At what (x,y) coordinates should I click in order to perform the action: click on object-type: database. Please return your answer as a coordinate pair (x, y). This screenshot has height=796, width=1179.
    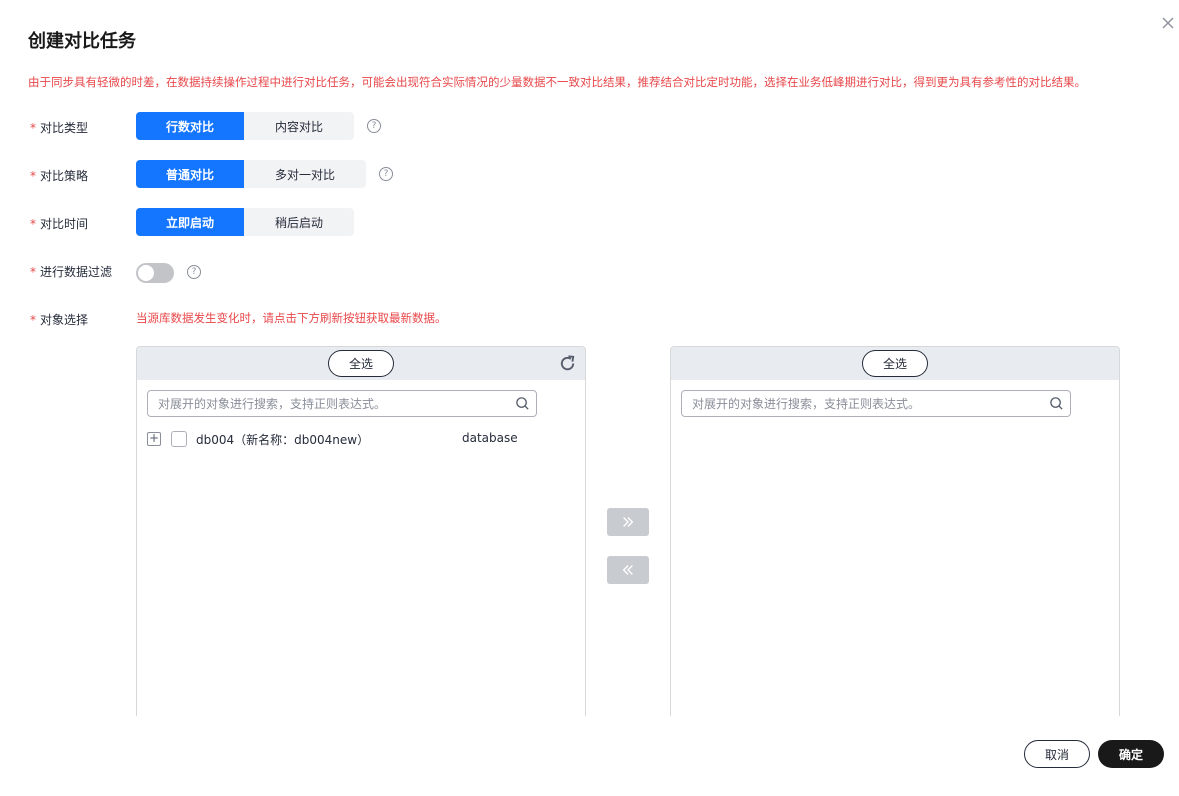
    Looking at the image, I should click on (490, 438).